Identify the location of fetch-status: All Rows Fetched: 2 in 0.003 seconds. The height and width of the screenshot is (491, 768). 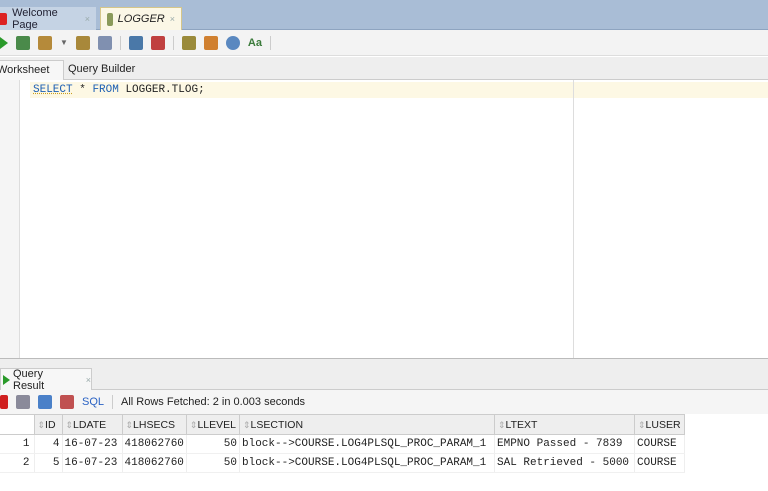
(213, 402).